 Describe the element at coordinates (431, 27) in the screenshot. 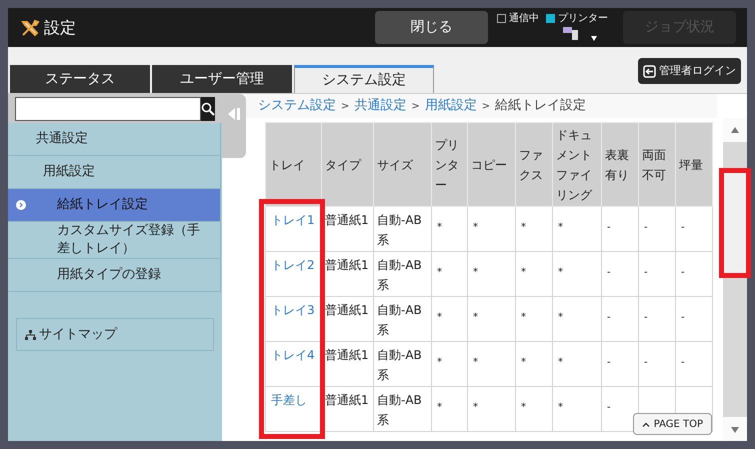

I see `close-button: 閉じる` at that location.